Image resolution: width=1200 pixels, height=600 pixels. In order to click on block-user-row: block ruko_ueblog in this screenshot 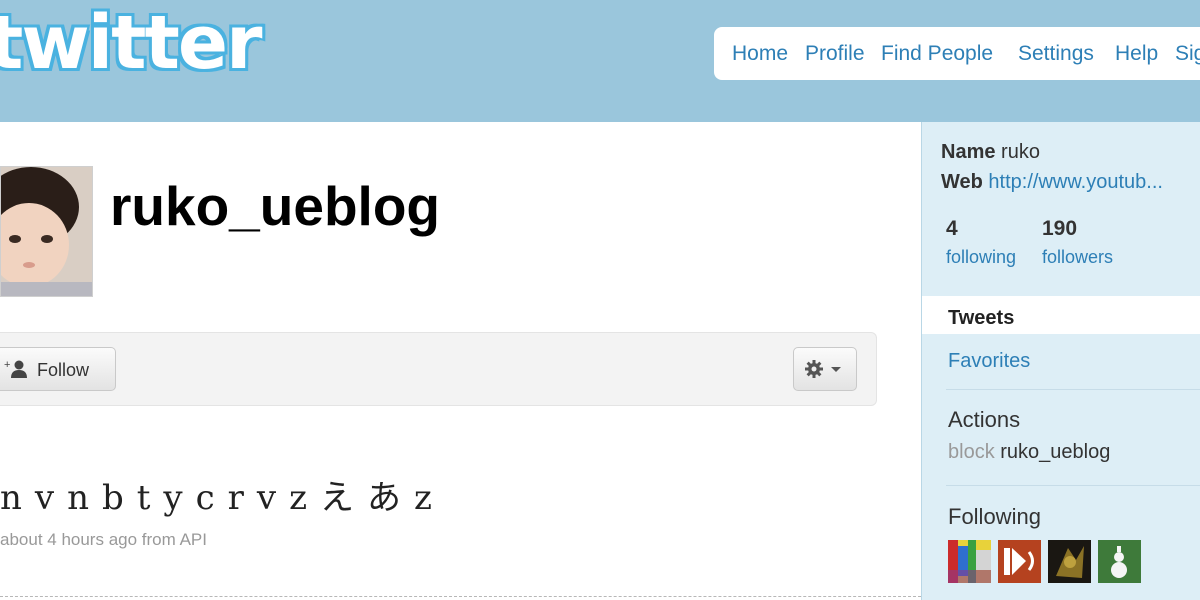, I will do `click(1029, 452)`.